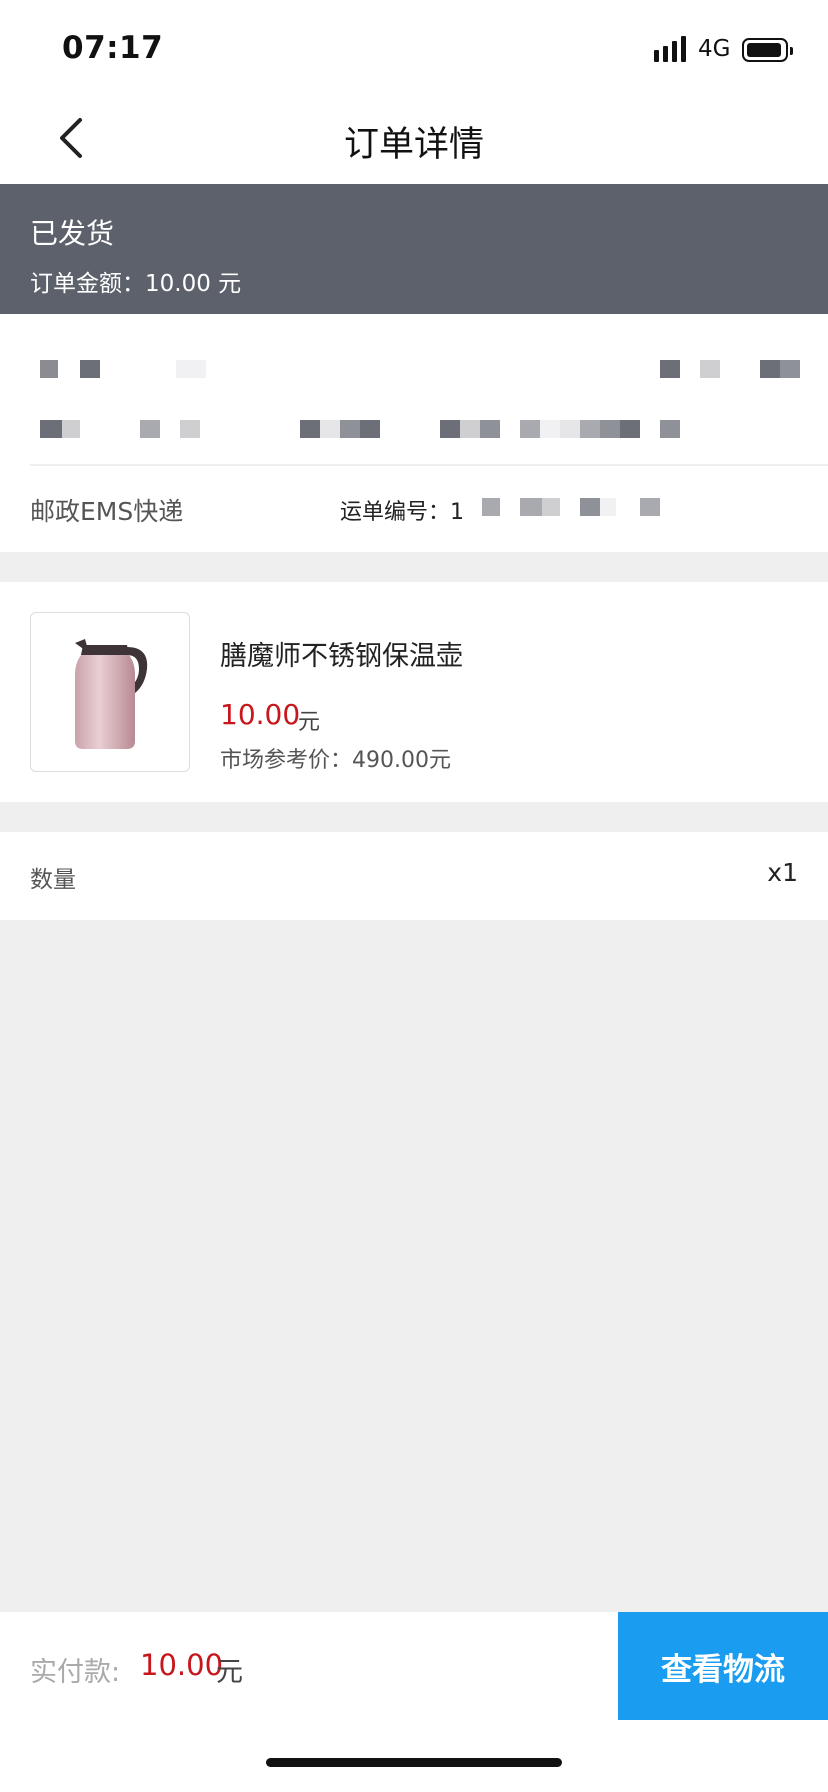 This screenshot has height=1792, width=828. I want to click on page-title: 订单详情, so click(413, 145).